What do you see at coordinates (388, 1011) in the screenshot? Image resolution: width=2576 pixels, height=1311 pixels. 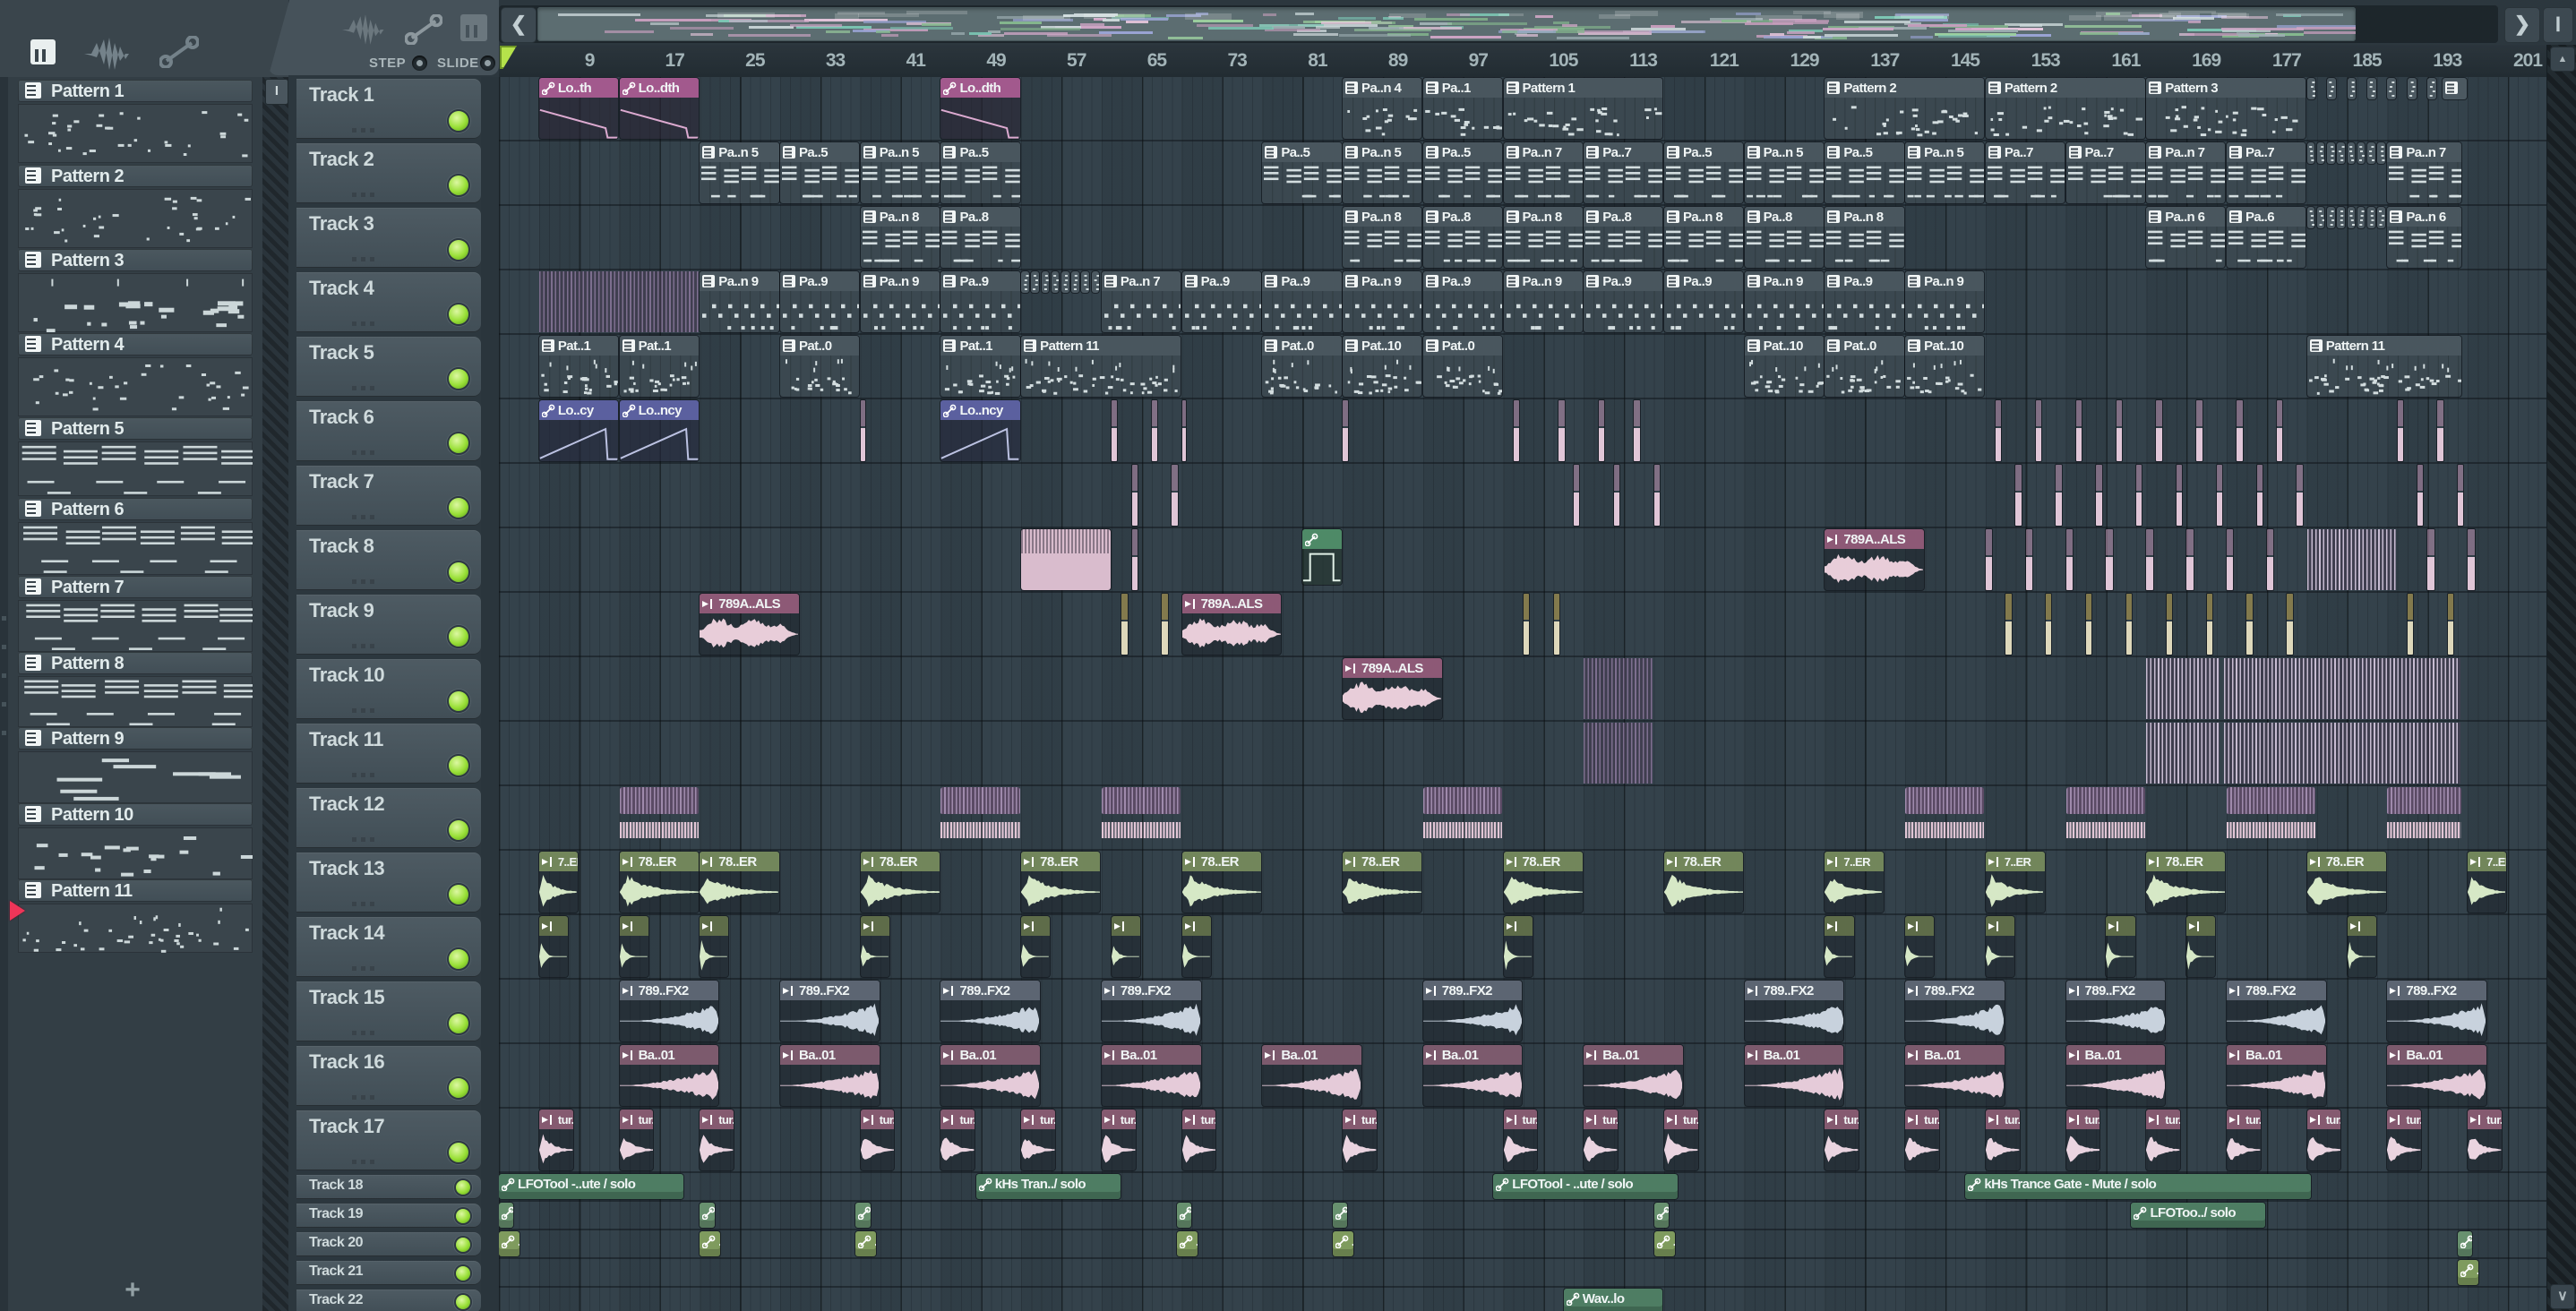 I see `track-header-15: Track 15` at bounding box center [388, 1011].